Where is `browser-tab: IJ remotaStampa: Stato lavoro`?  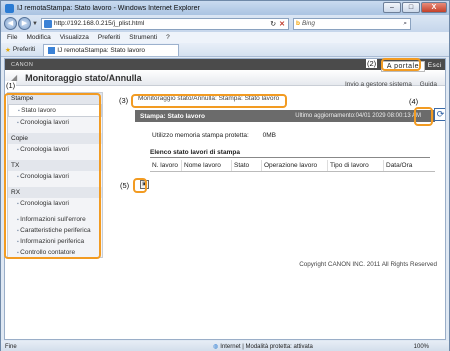
browser-tab: IJ remotaStampa: Stato lavoro is located at coordinates (111, 49).